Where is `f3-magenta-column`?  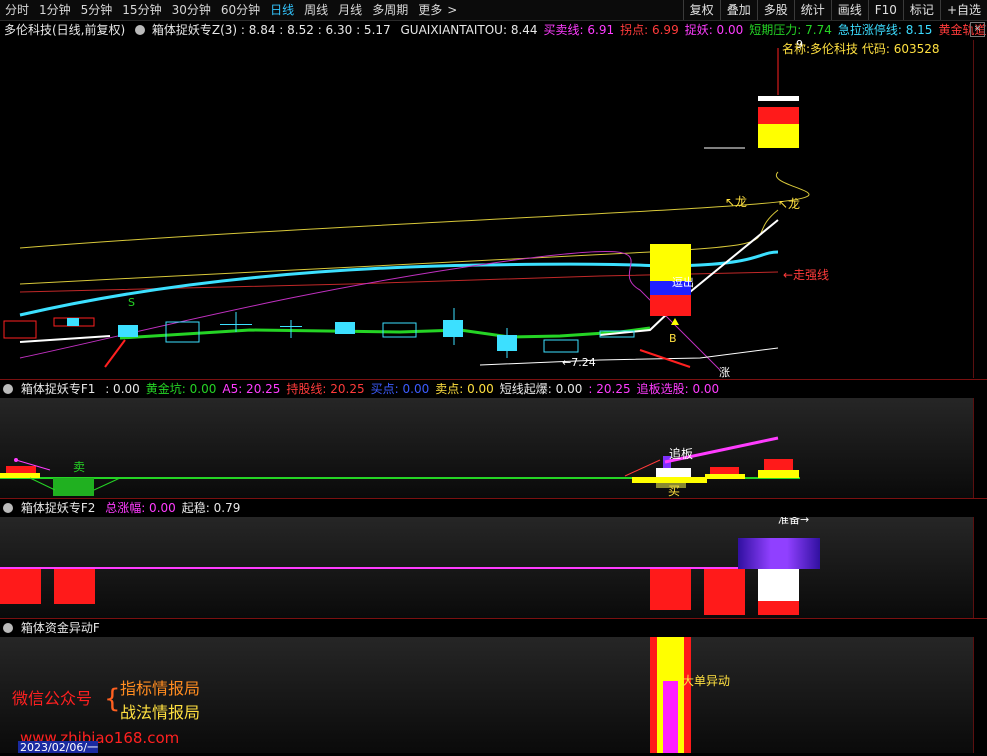 f3-magenta-column is located at coordinates (670, 717).